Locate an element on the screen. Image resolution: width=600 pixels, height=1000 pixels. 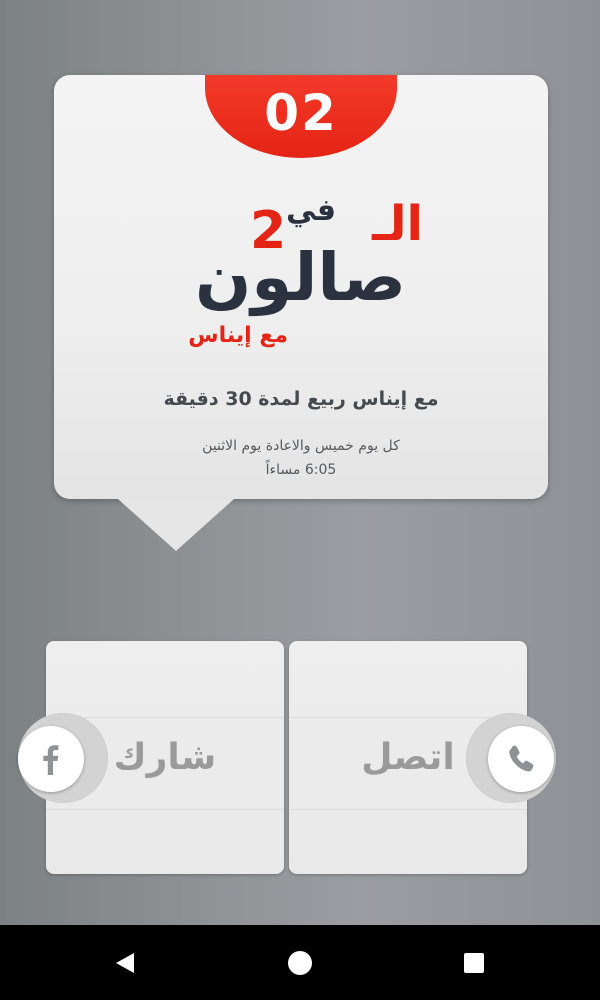
recents-square-icon is located at coordinates (474, 962).